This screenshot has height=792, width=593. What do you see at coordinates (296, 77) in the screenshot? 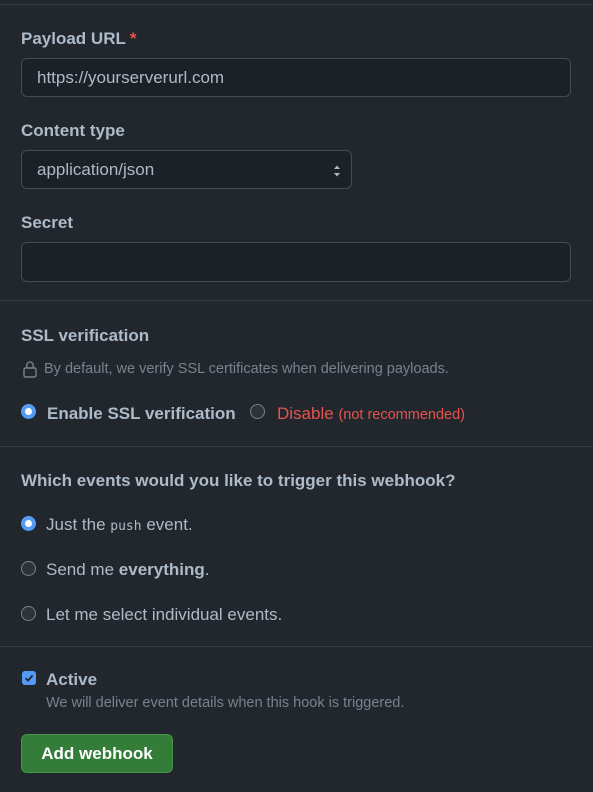
I see `payload-url-input` at bounding box center [296, 77].